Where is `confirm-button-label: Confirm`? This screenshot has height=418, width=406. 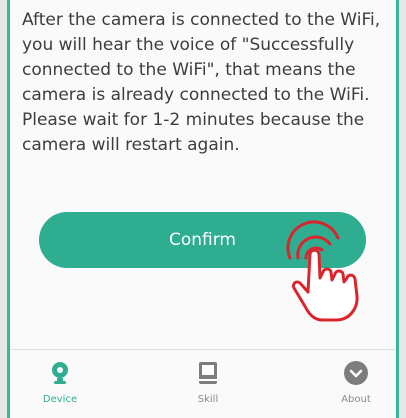
confirm-button-label: Confirm is located at coordinates (202, 240).